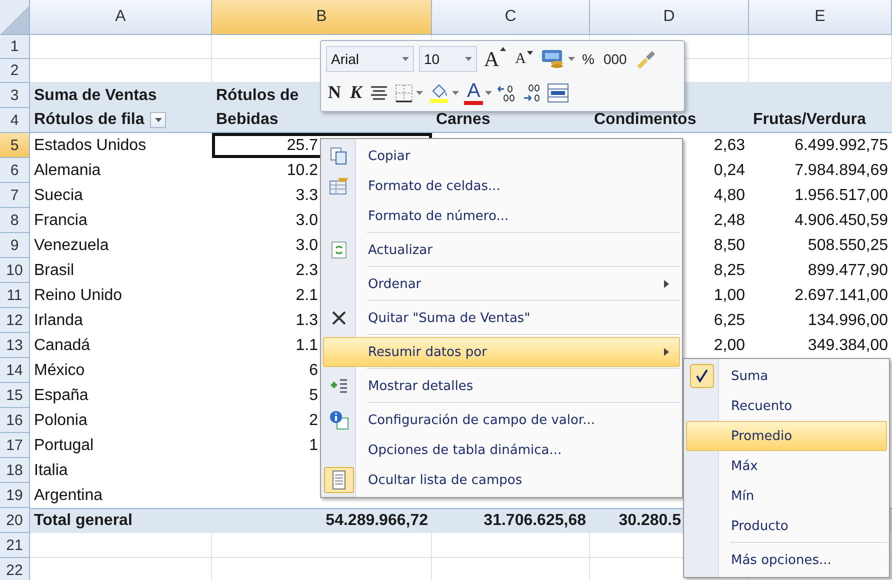  I want to click on table-cell: Alemania, so click(67, 171).